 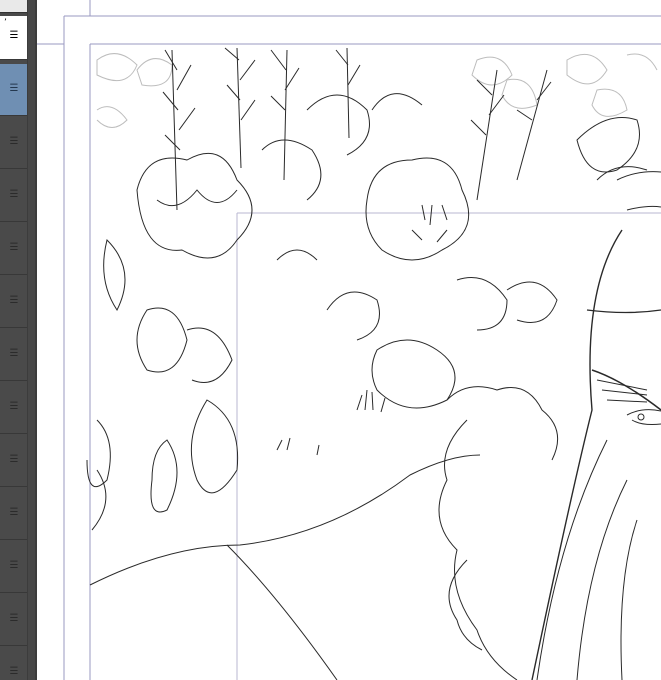 I want to click on layer-row-11: ☰, so click(x=13, y=567).